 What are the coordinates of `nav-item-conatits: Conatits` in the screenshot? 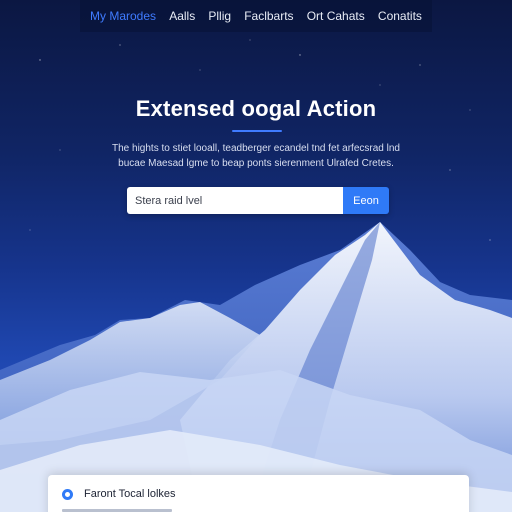 It's located at (400, 16).